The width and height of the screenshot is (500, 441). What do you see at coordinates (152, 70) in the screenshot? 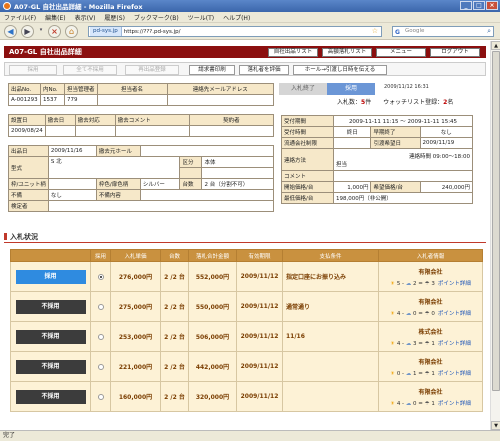
I see `reexhibit-button: 再出品登録` at bounding box center [152, 70].